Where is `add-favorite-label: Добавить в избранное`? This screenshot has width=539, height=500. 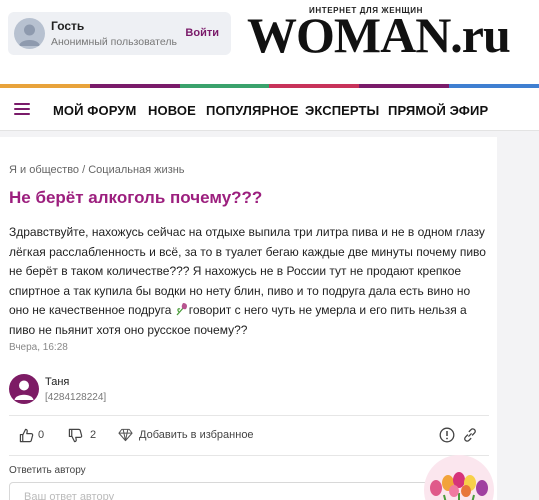 add-favorite-label: Добавить в избранное is located at coordinates (196, 435).